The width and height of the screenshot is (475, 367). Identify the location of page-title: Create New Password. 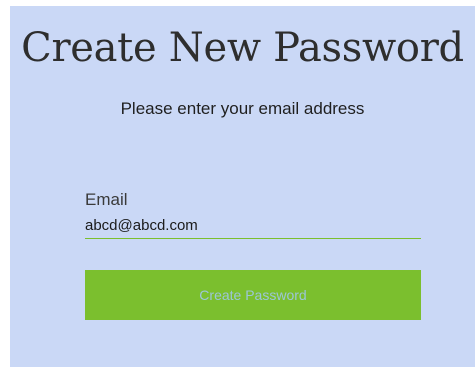
(242, 48).